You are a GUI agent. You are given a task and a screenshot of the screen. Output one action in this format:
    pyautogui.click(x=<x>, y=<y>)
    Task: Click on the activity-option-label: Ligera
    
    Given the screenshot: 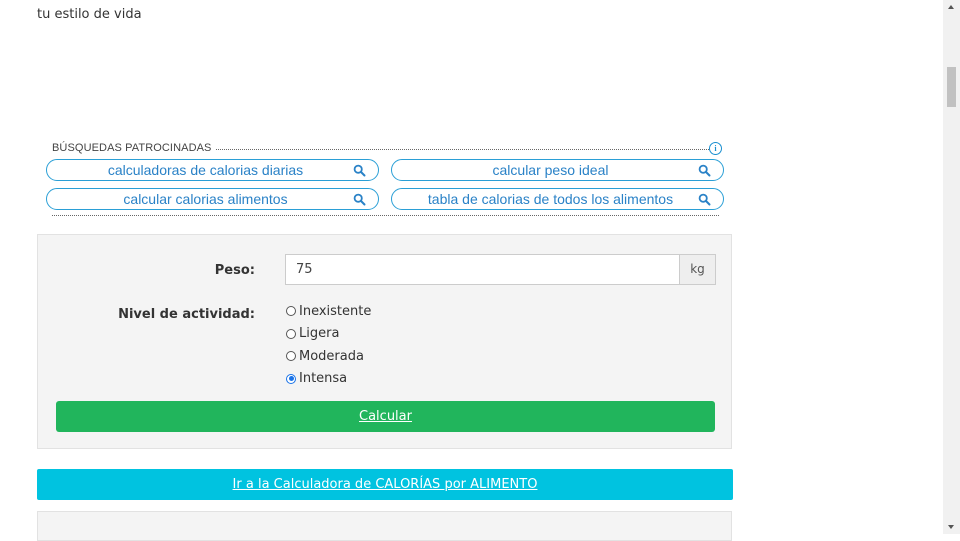 What is the action you would take?
    pyautogui.click(x=319, y=334)
    